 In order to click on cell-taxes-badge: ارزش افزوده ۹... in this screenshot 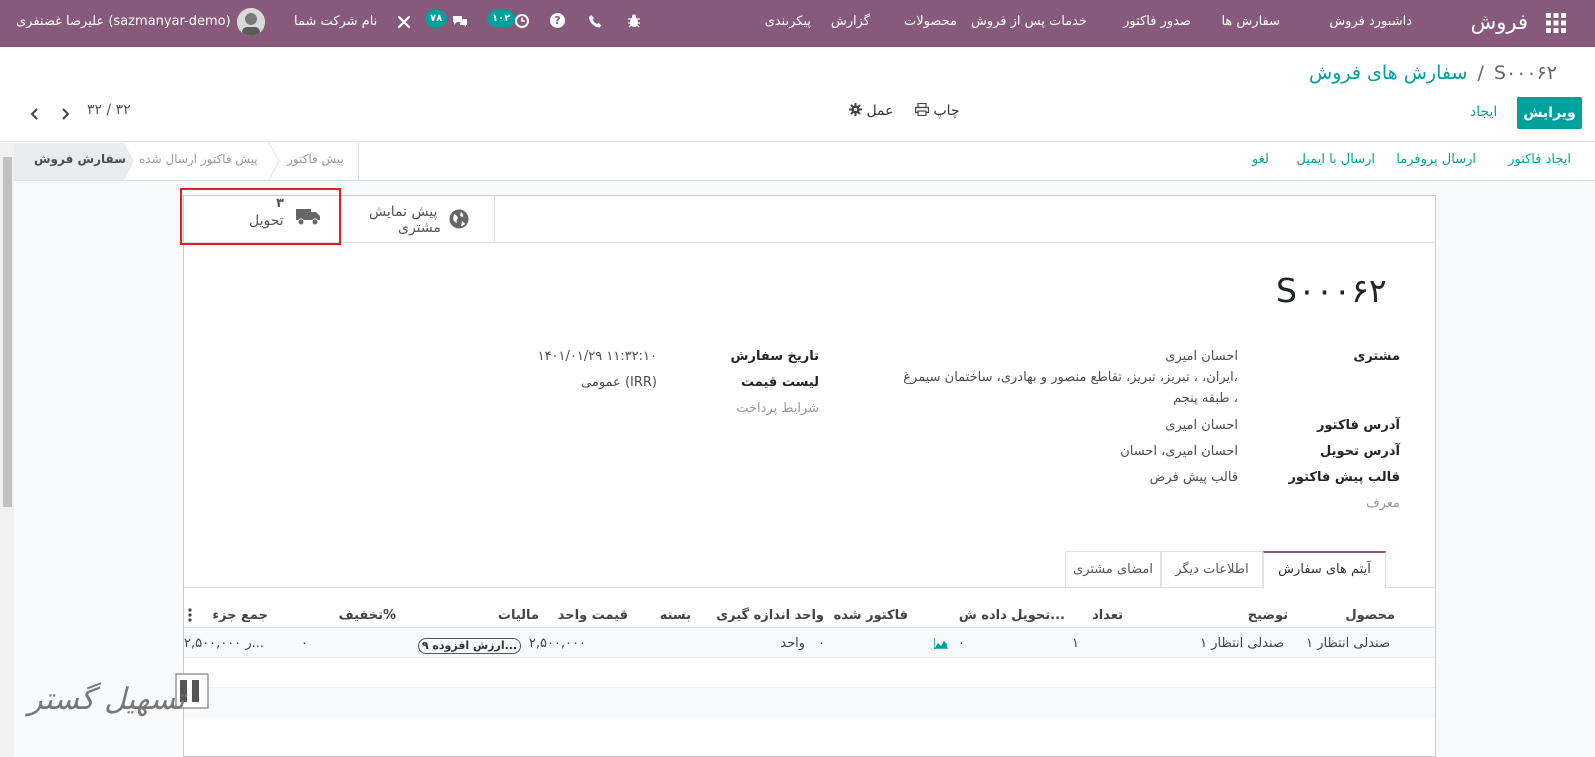, I will do `click(469, 646)`.